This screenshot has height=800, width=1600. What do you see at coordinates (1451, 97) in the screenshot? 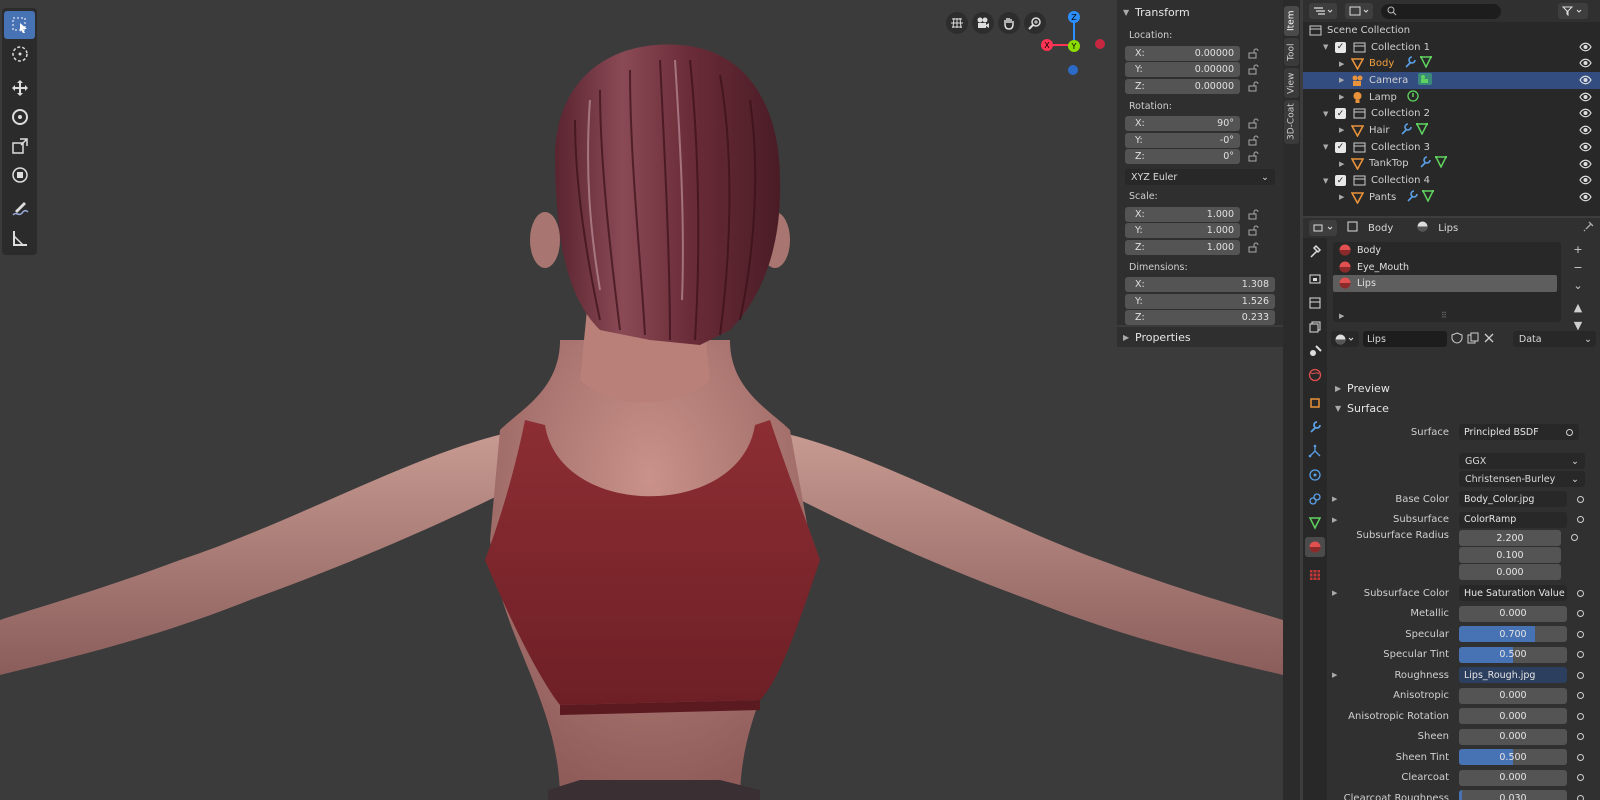
I see `outliner-object-row: ▶ Lamp` at bounding box center [1451, 97].